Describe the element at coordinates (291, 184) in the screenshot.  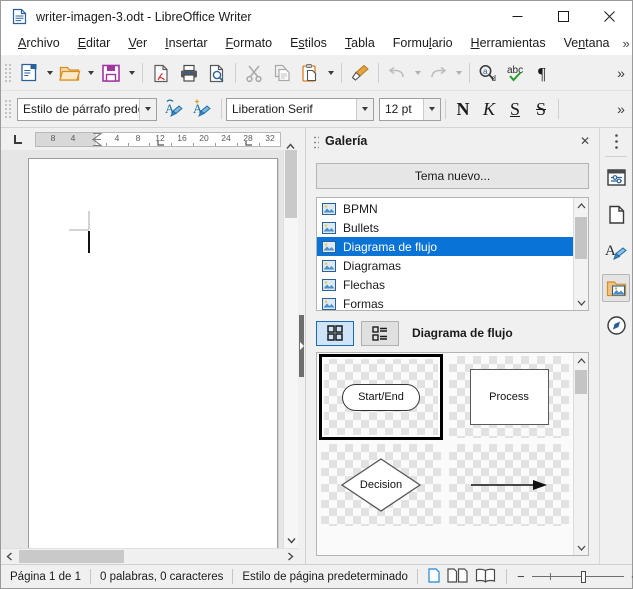
I see `vscroll-thumb` at that location.